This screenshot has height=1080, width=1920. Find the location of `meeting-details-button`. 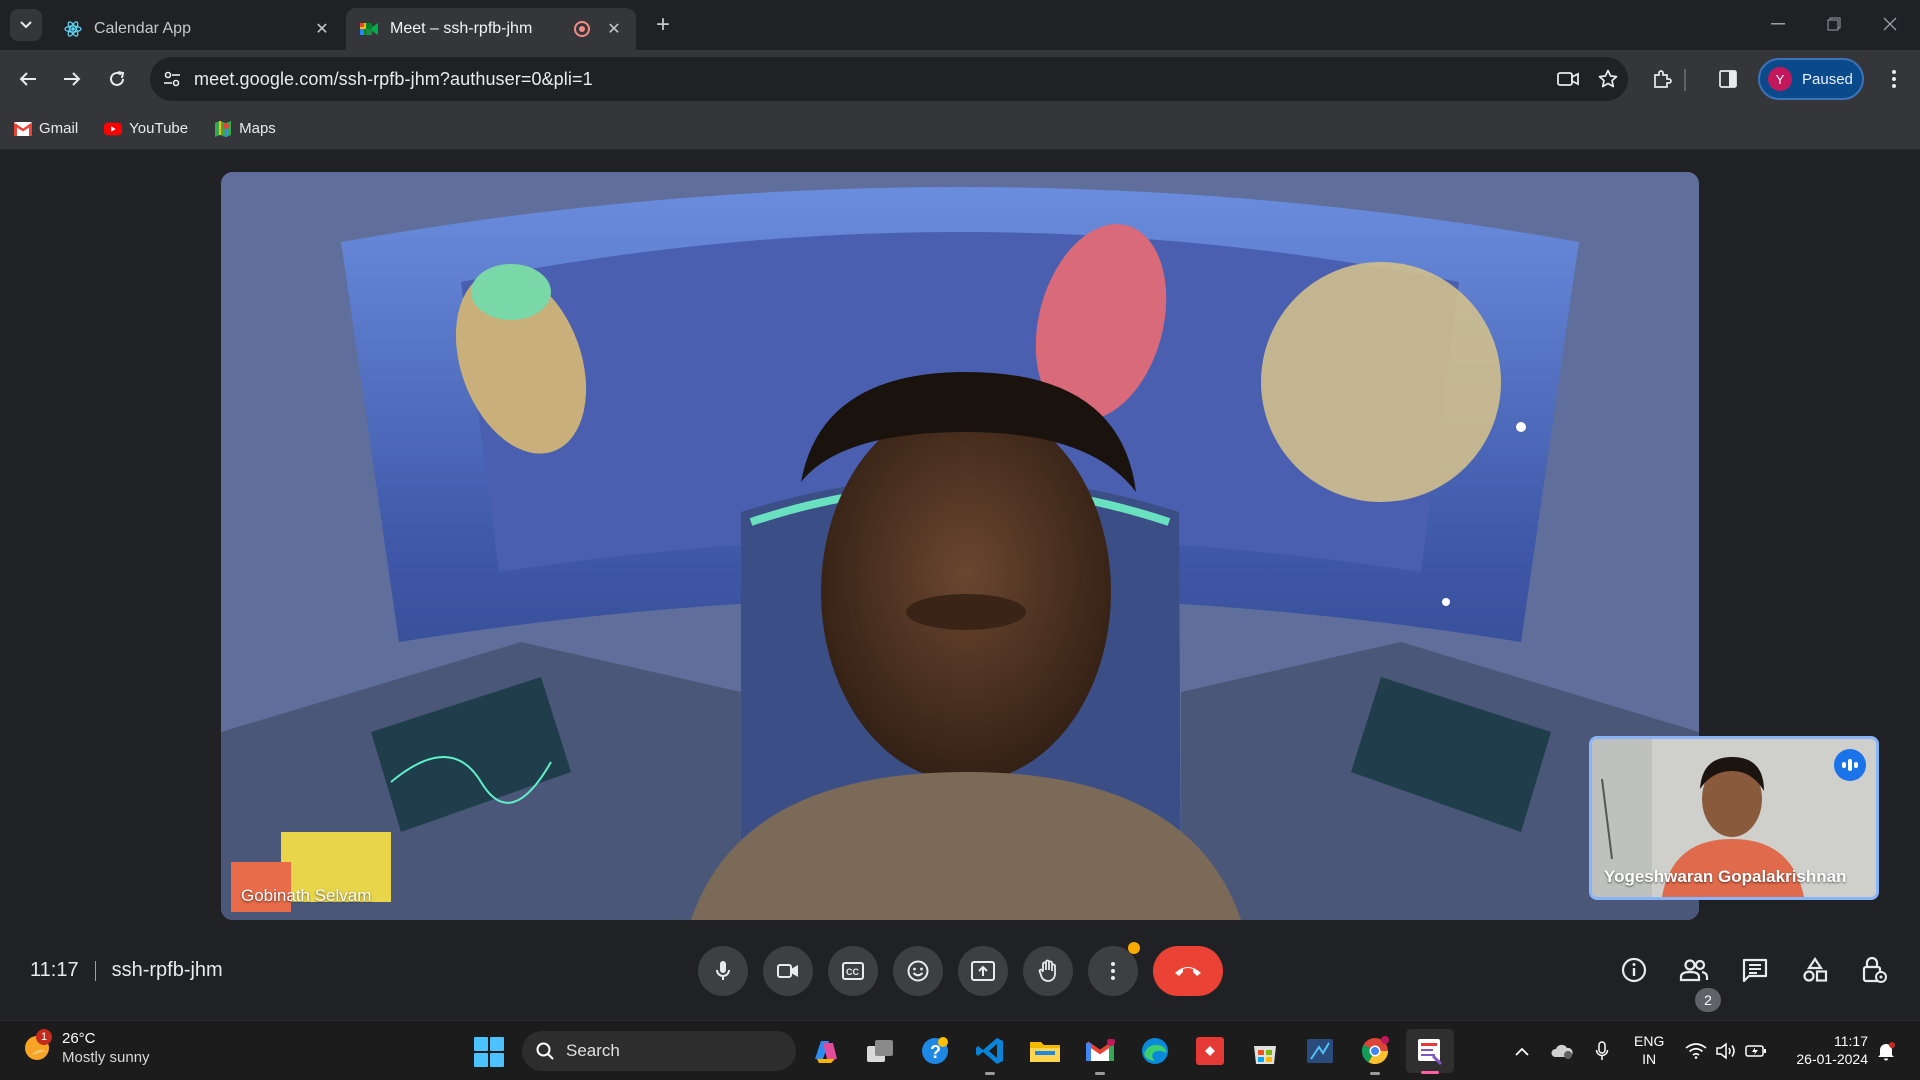

meeting-details-button is located at coordinates (1634, 970).